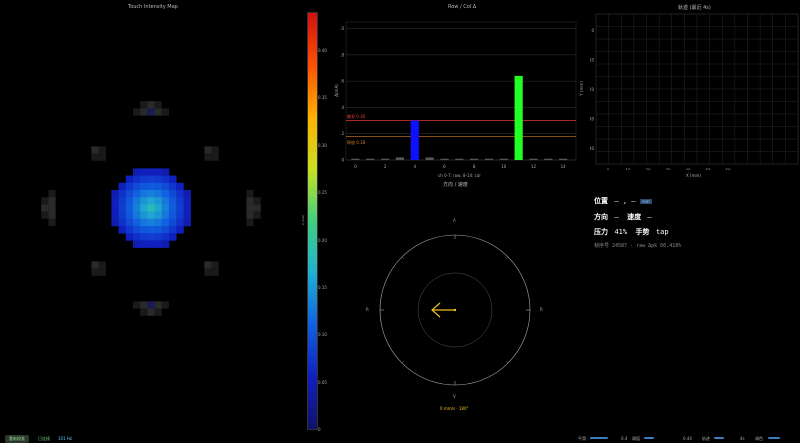 The image size is (800, 443). What do you see at coordinates (541, 309) in the screenshot?
I see `compass-e: R` at bounding box center [541, 309].